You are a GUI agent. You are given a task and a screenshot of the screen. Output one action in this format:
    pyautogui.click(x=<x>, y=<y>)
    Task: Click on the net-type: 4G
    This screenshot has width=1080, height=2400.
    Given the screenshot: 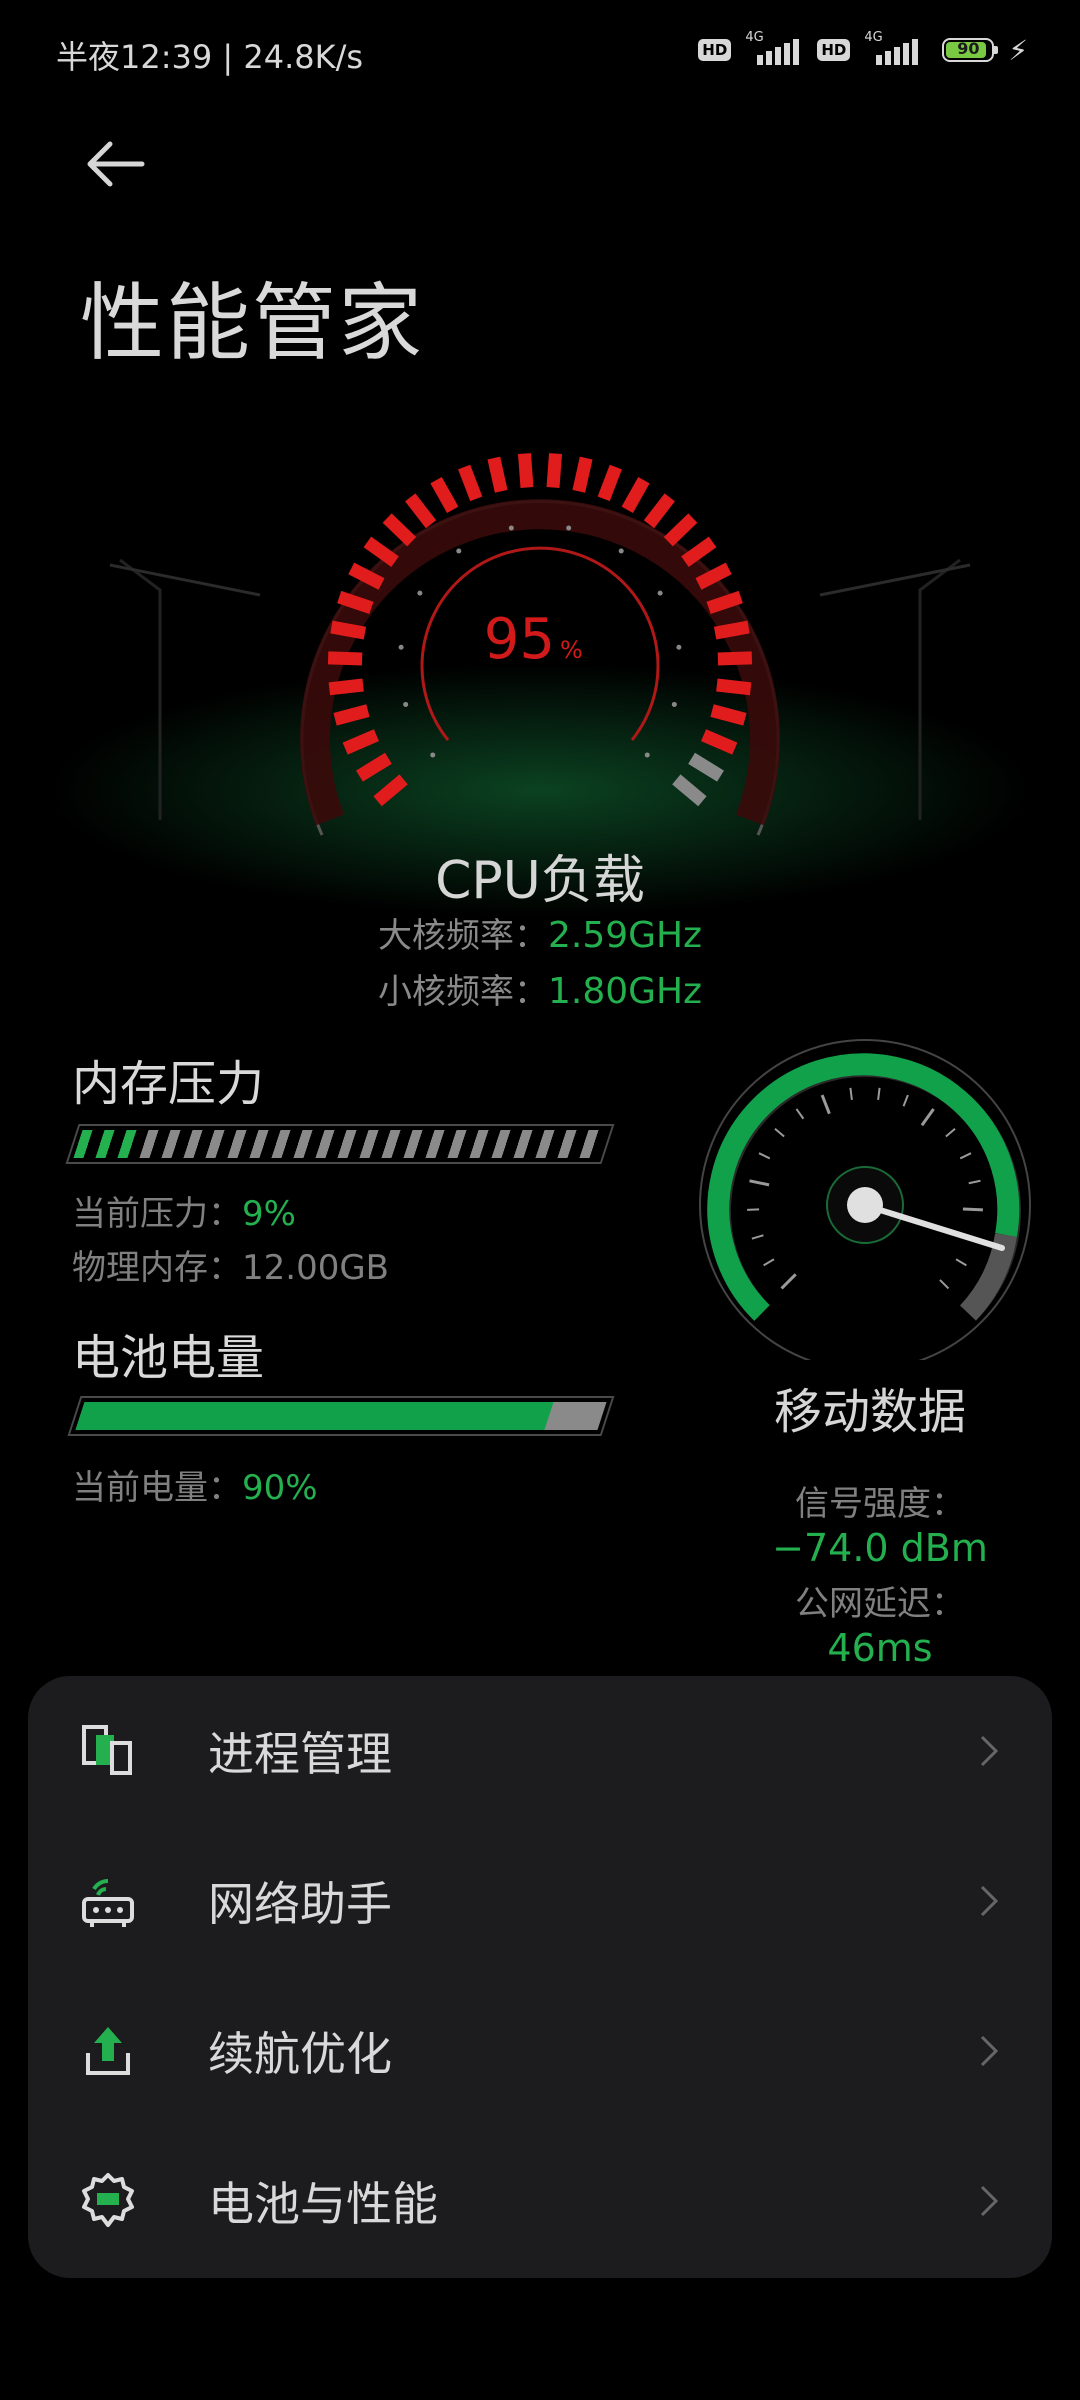 What is the action you would take?
    pyautogui.click(x=754, y=37)
    